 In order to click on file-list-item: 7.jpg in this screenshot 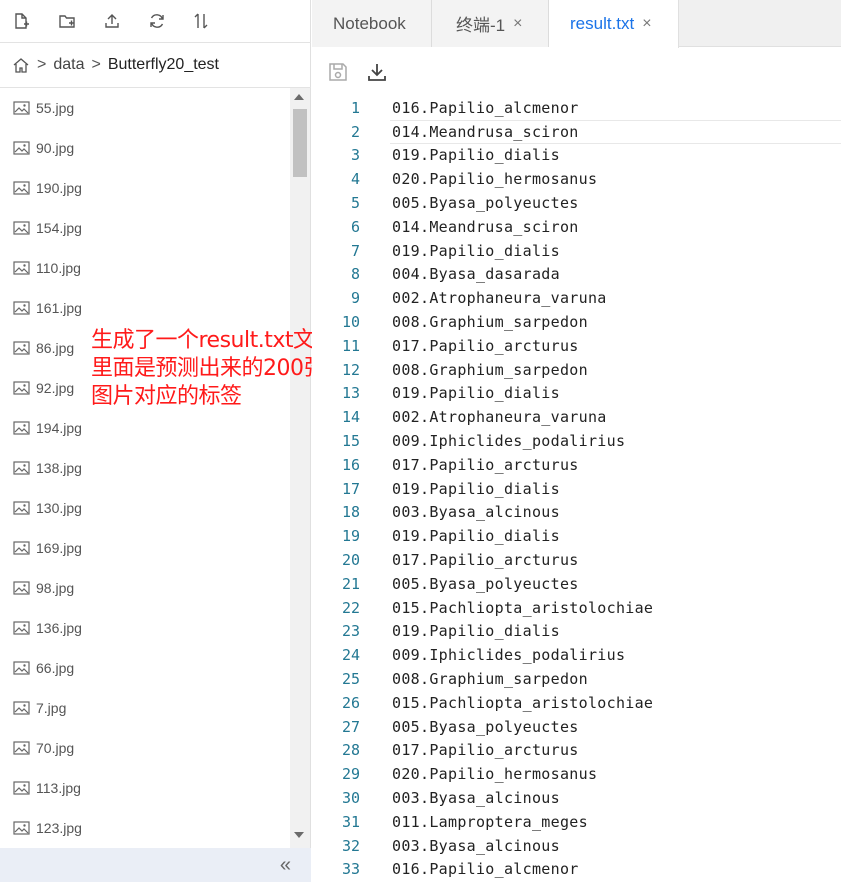, I will do `click(145, 708)`.